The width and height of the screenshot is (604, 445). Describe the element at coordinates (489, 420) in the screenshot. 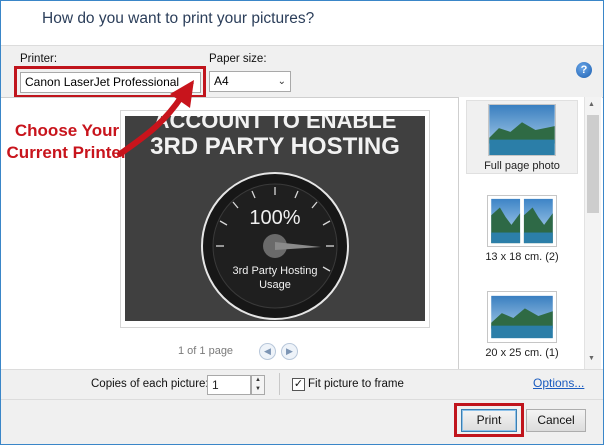

I see `print-highlight-box` at that location.